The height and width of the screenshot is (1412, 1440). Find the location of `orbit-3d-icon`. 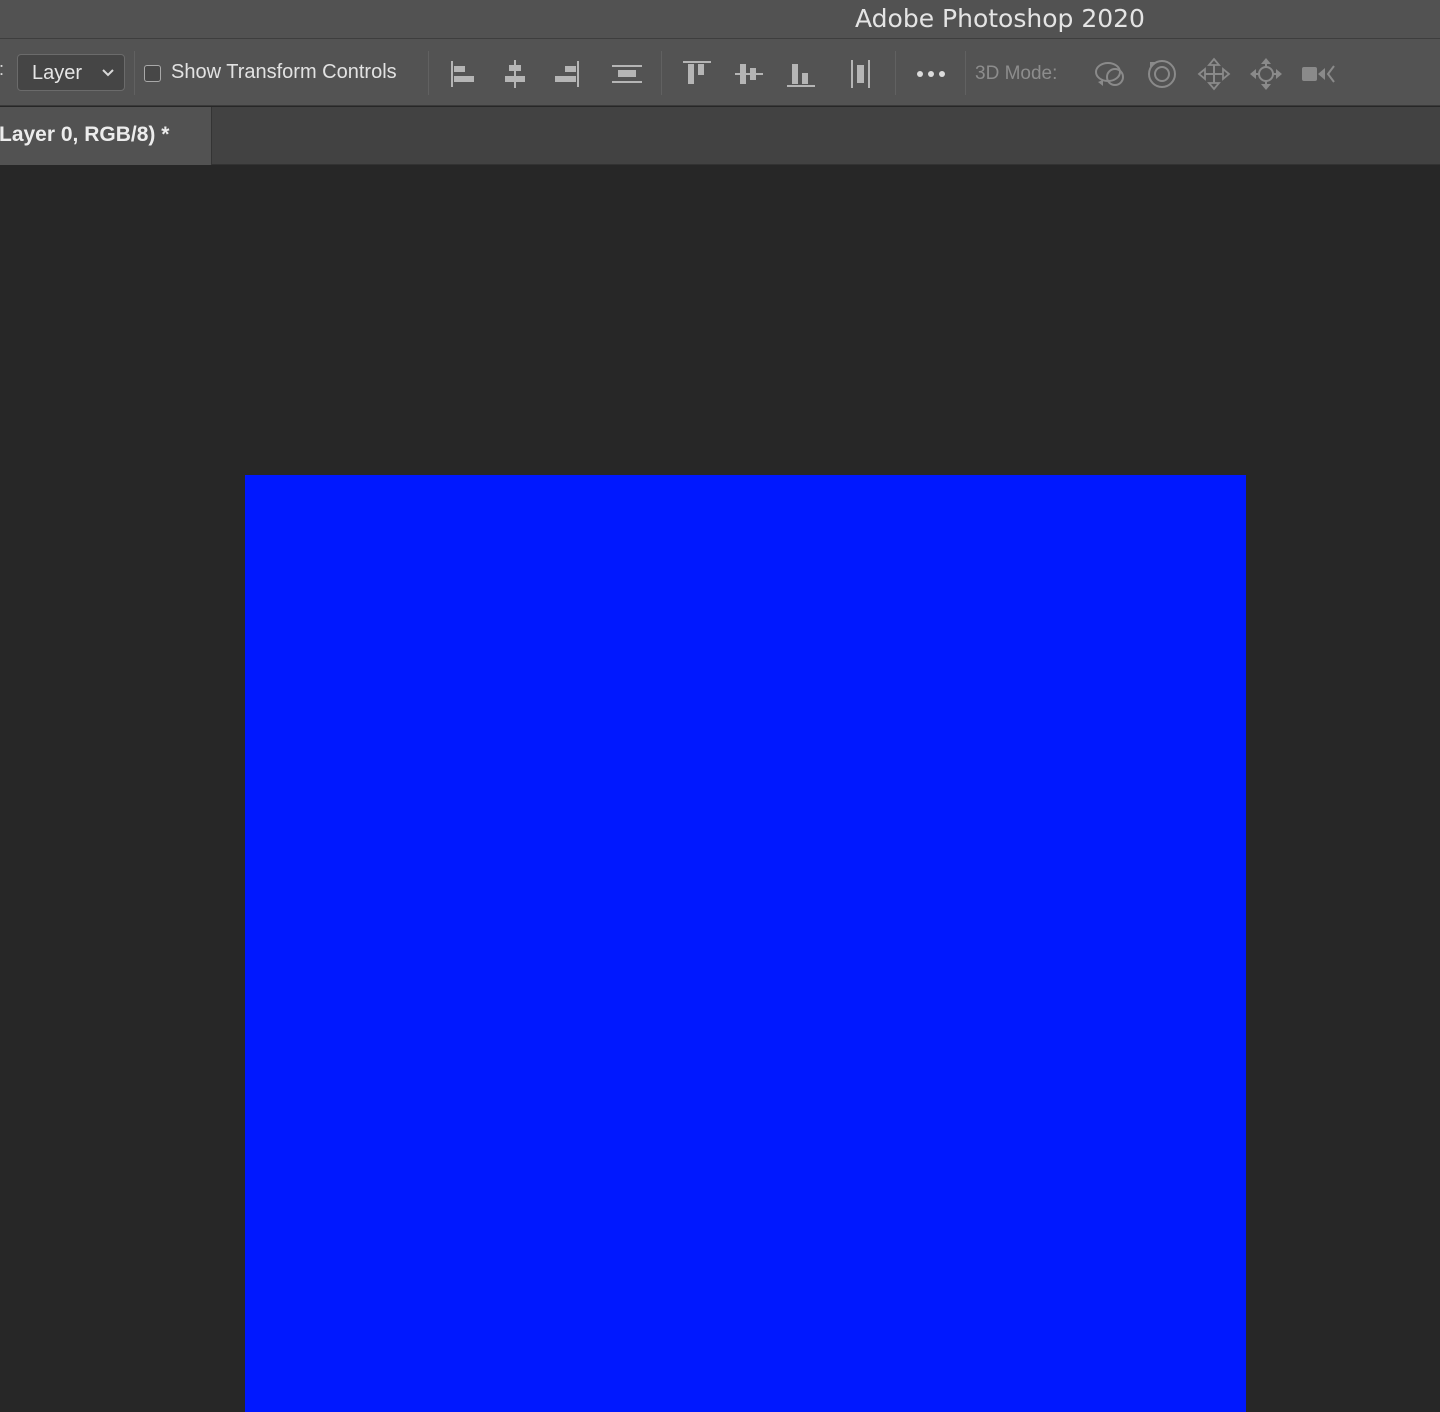

orbit-3d-icon is located at coordinates (1110, 74).